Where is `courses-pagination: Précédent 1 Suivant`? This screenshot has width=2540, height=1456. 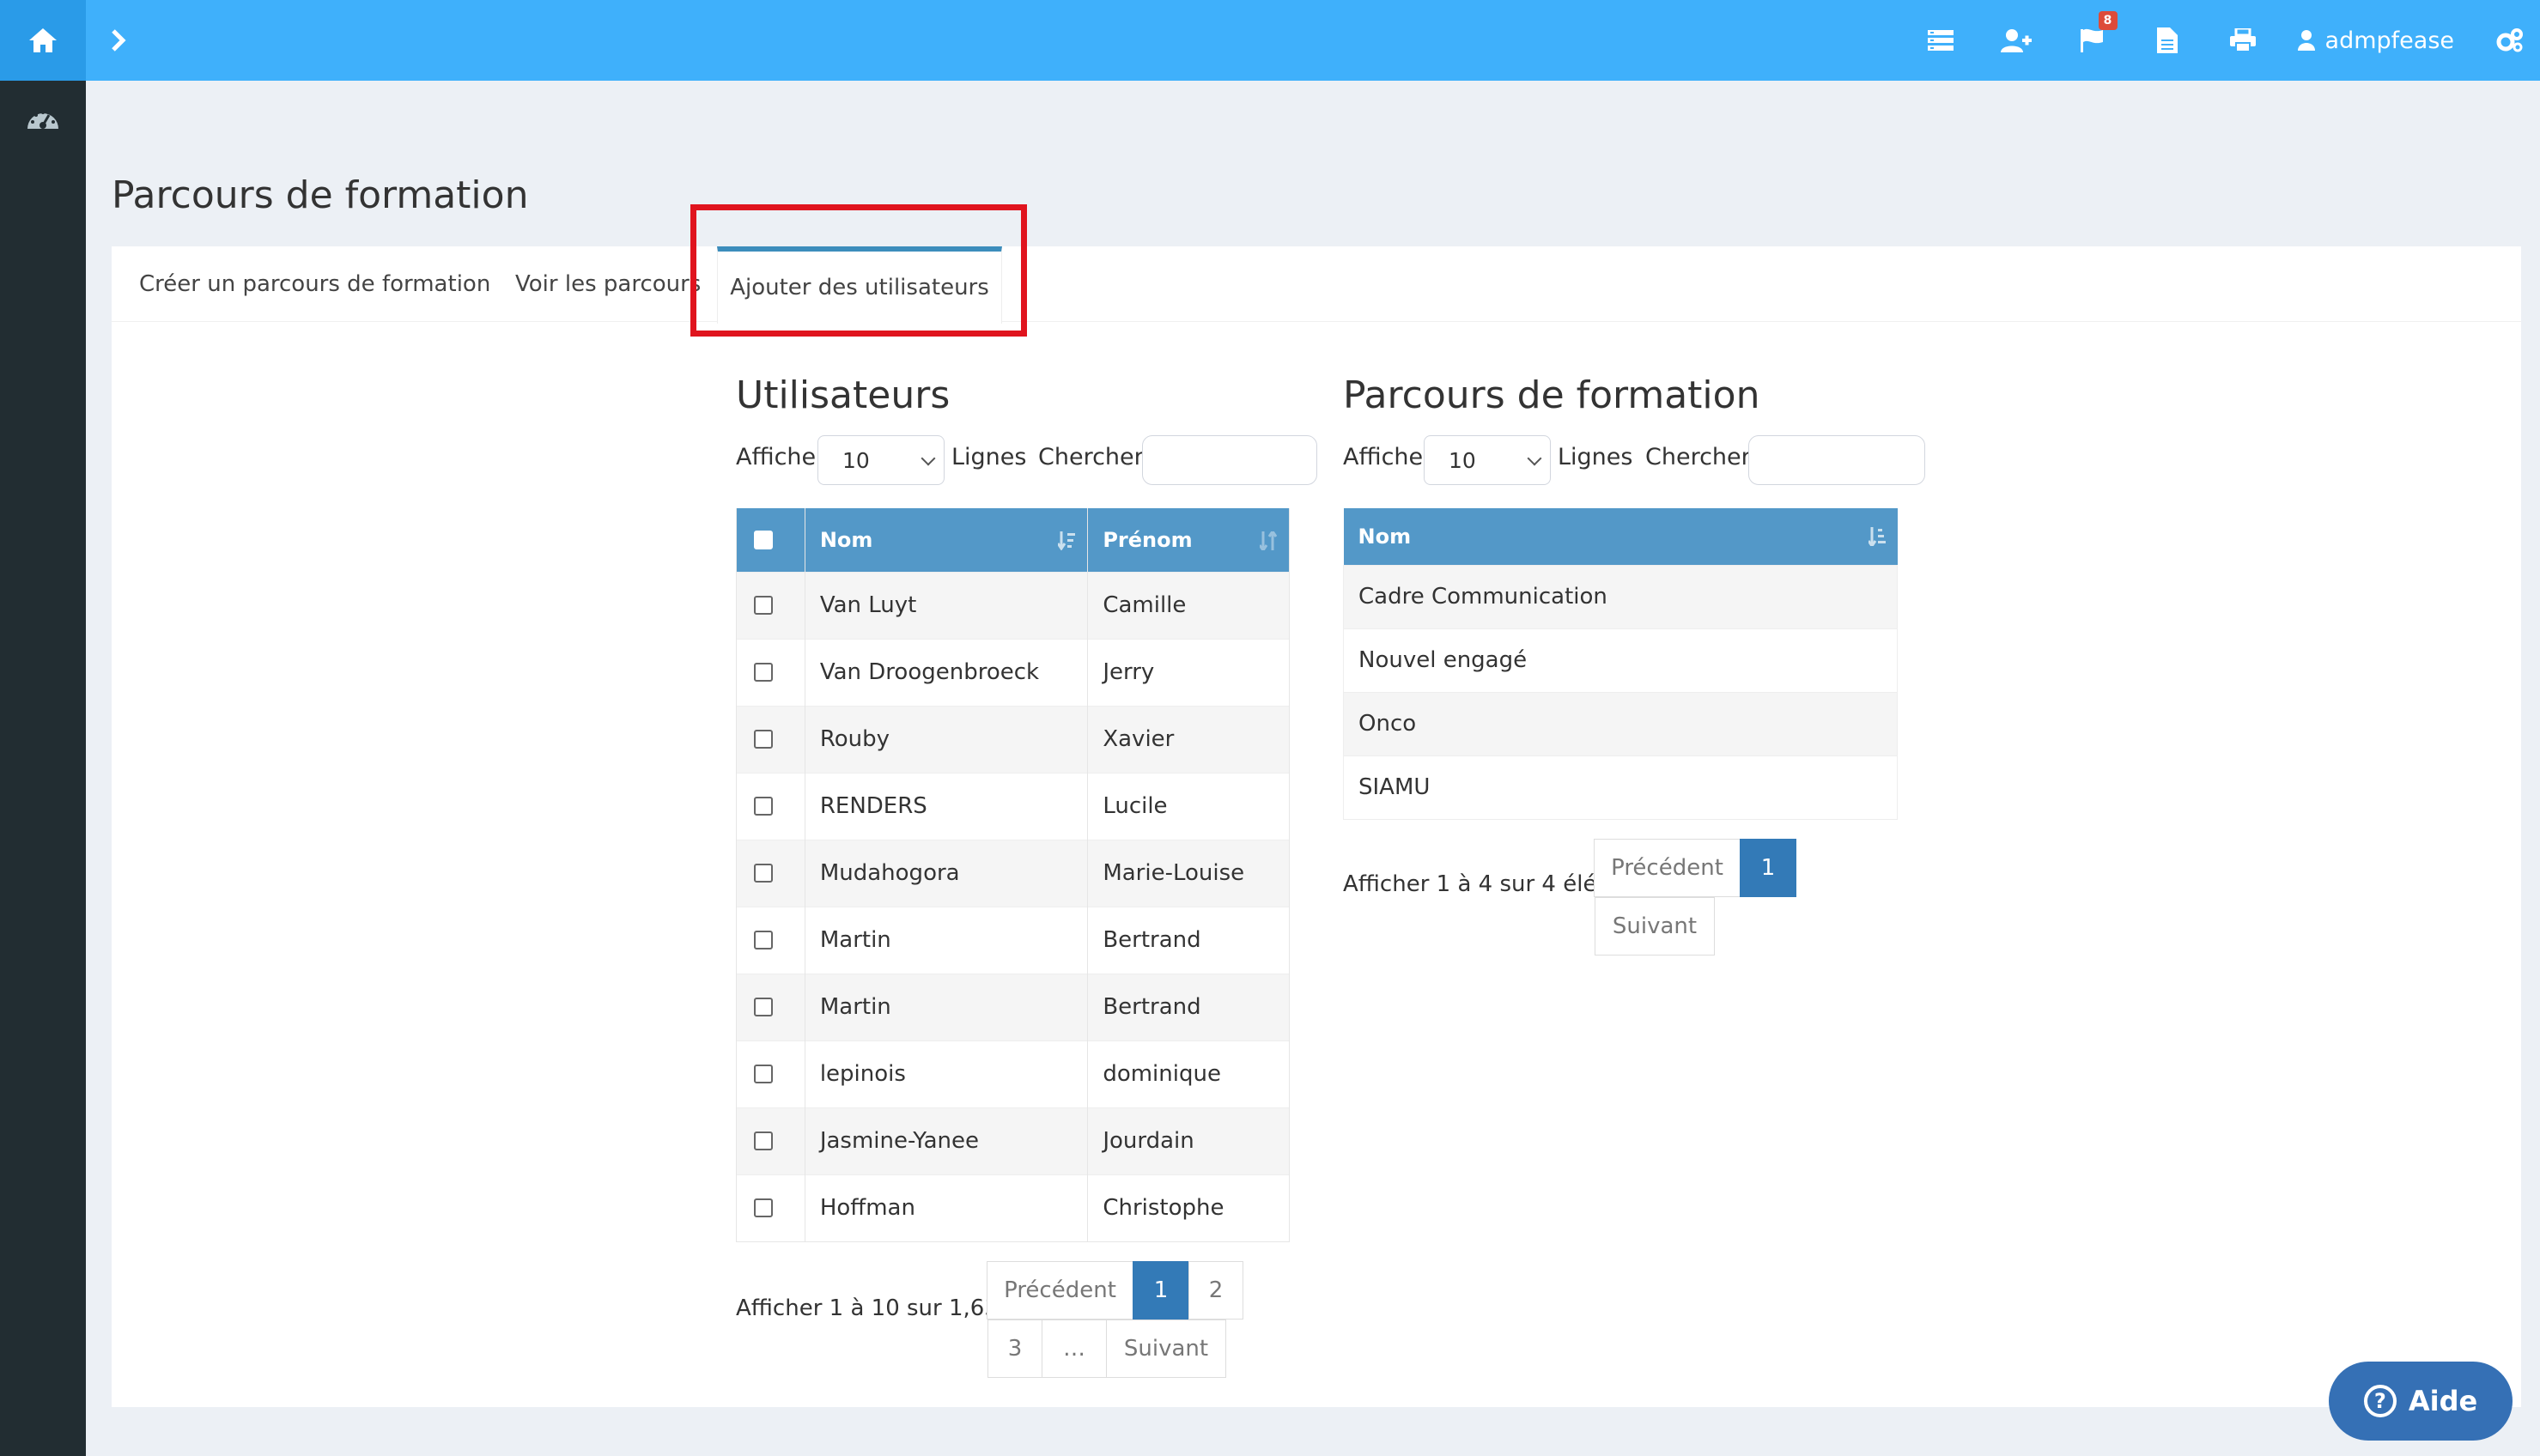 courses-pagination: Précédent 1 Suivant is located at coordinates (1697, 897).